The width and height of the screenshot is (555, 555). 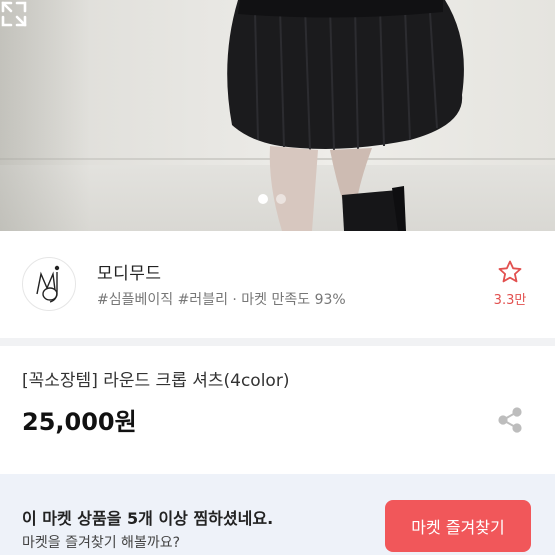 I want to click on shop-favorite-button: 3.3만, so click(x=510, y=283).